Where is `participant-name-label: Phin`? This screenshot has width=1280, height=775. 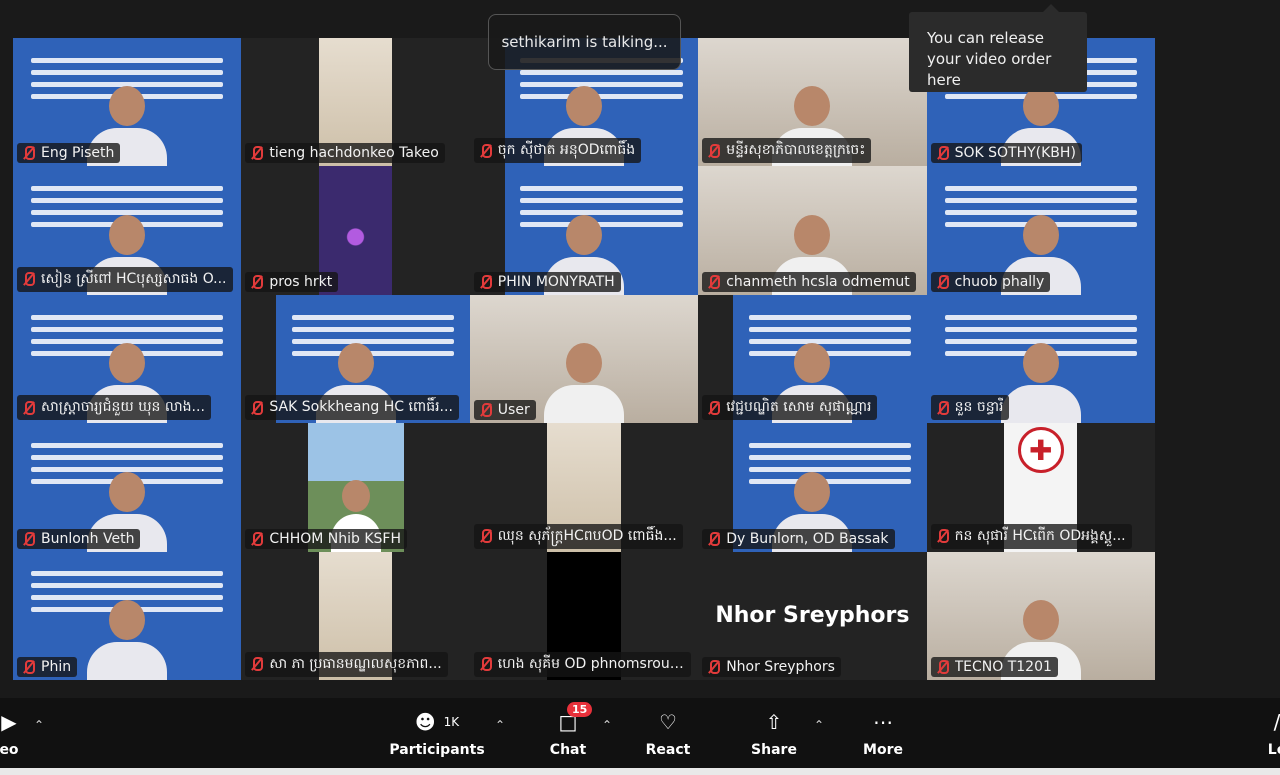
participant-name-label: Phin is located at coordinates (47, 666).